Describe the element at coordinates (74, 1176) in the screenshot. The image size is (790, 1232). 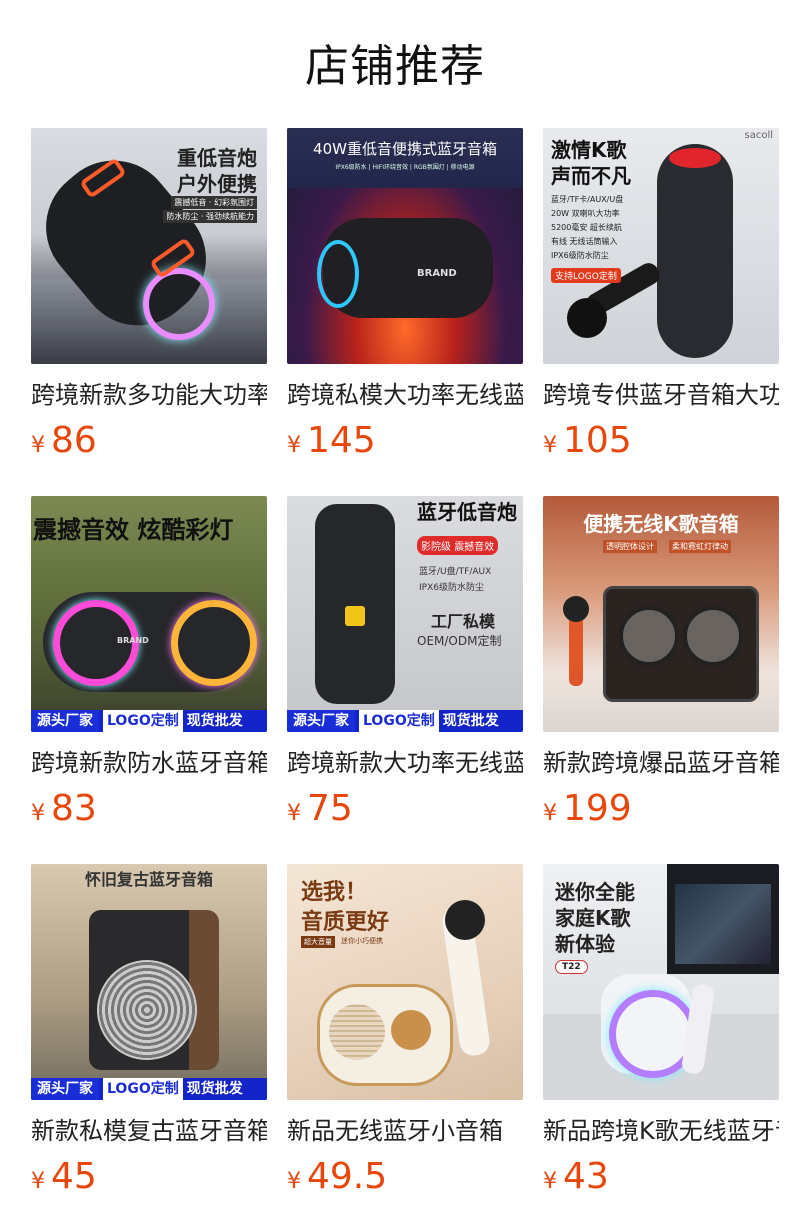
I see `price-value: 45` at that location.